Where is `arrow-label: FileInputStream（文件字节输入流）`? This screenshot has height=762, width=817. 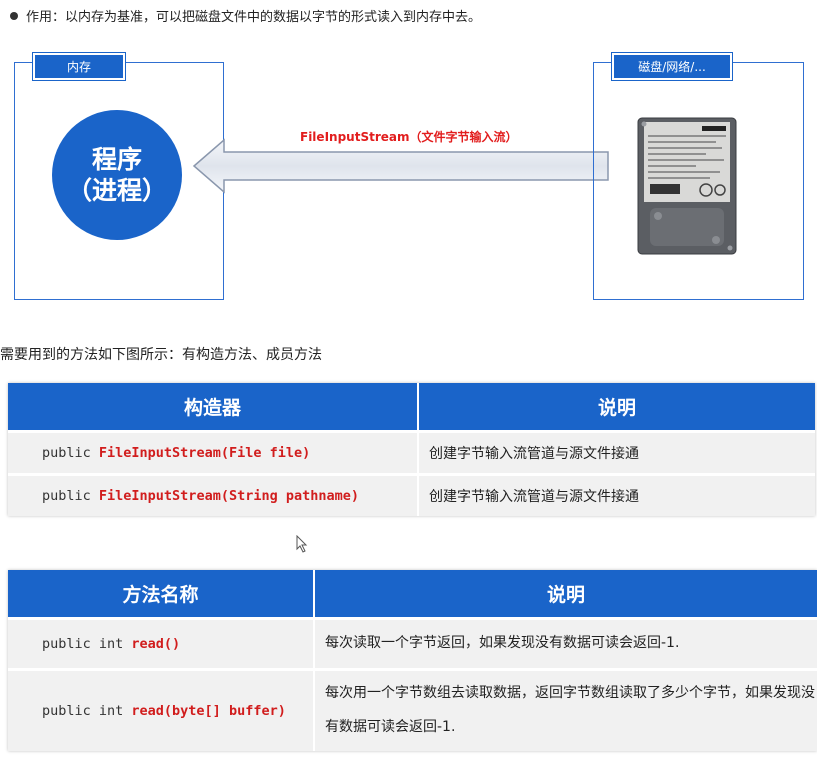
arrow-label: FileInputStream（文件字节输入流） is located at coordinates (409, 137).